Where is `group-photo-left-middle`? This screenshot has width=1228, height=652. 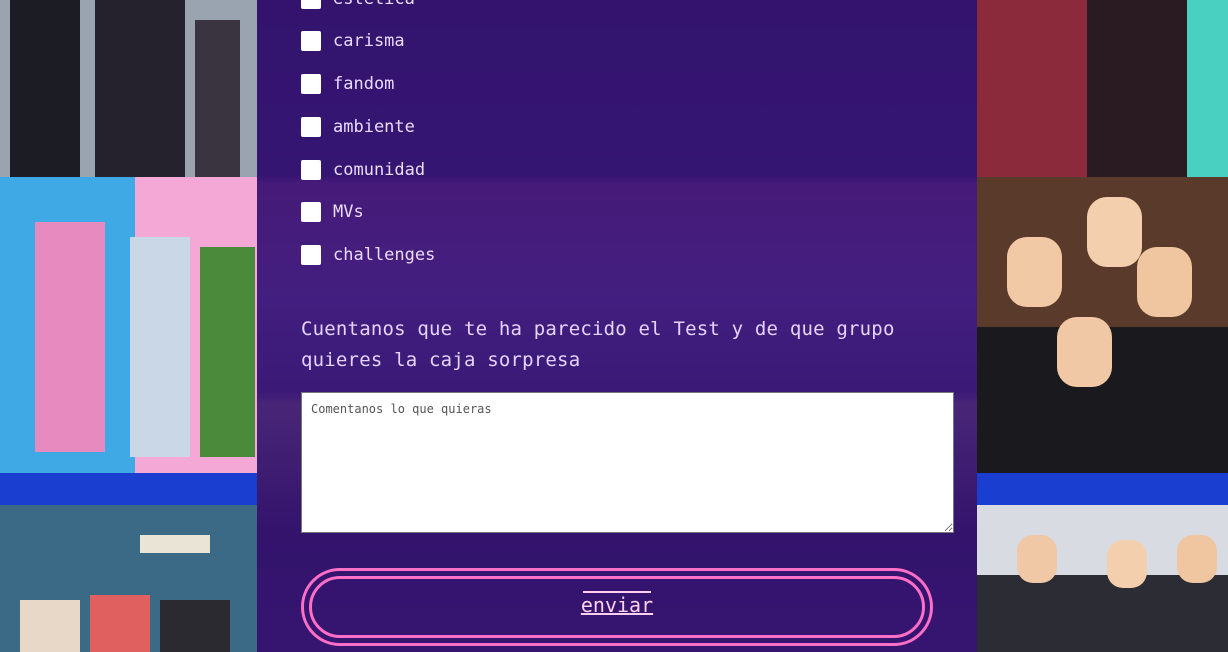
group-photo-left-middle is located at coordinates (128, 325).